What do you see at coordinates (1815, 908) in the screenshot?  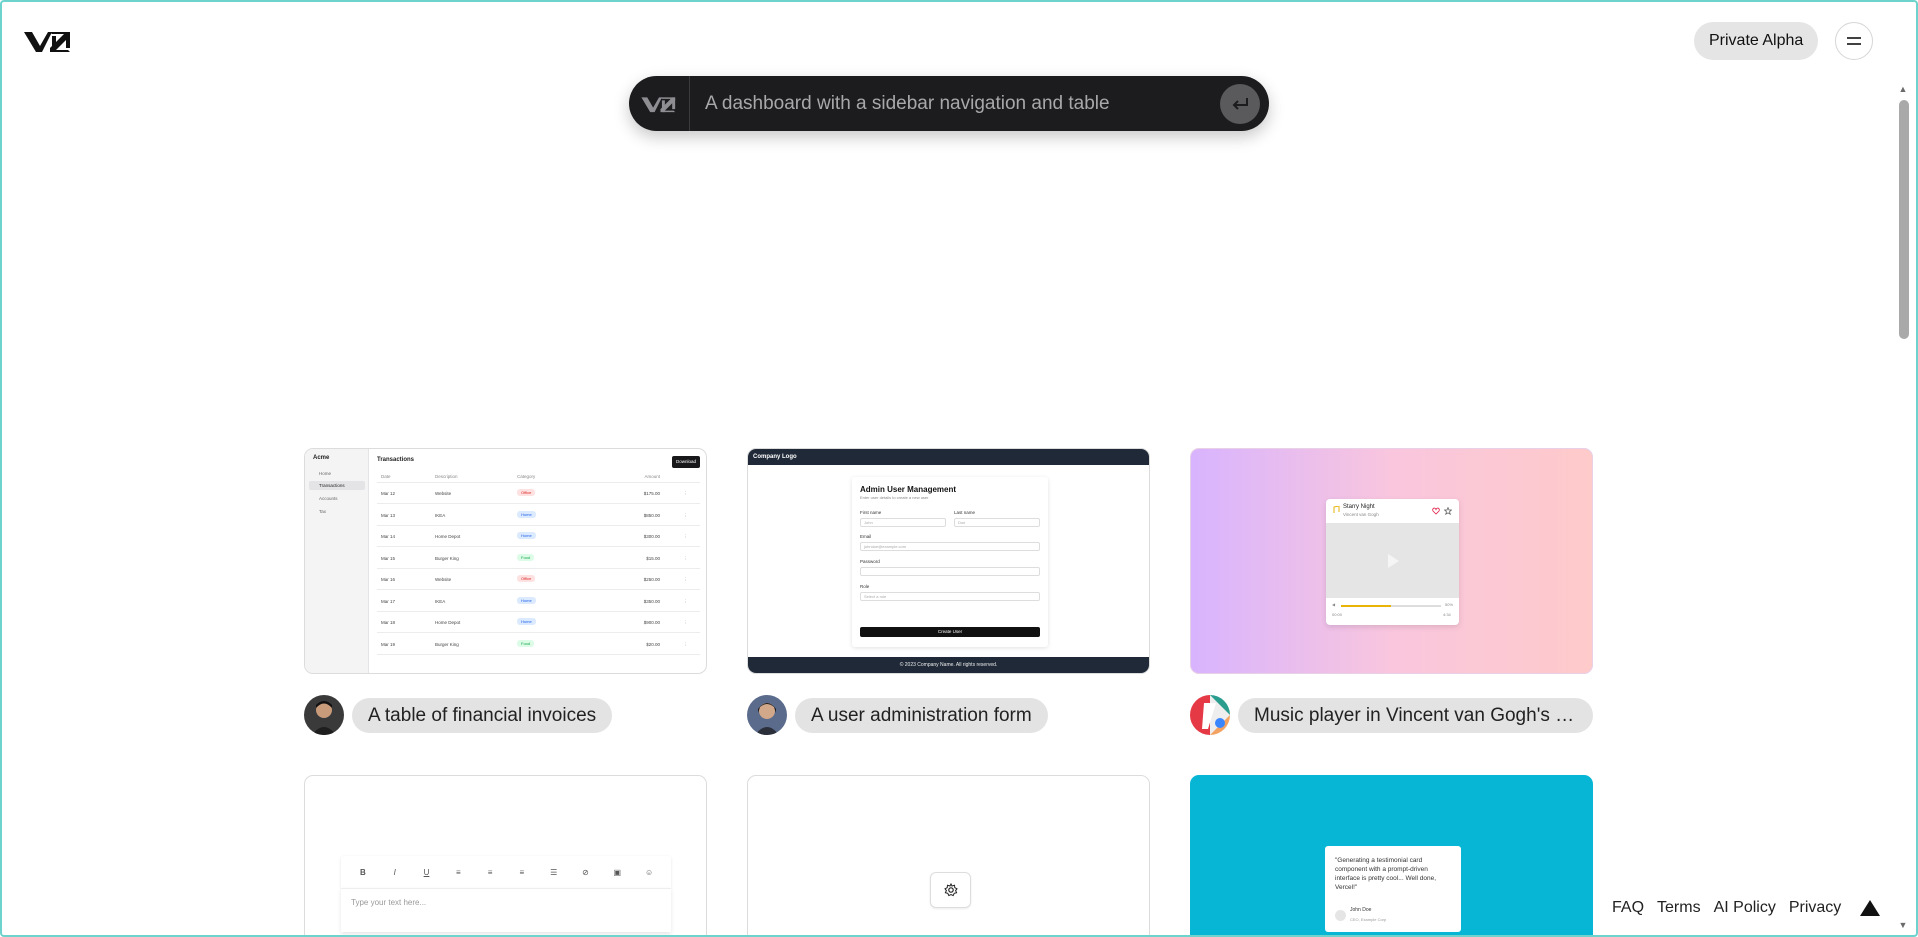 I see `footer-link-privacy: Privacy` at bounding box center [1815, 908].